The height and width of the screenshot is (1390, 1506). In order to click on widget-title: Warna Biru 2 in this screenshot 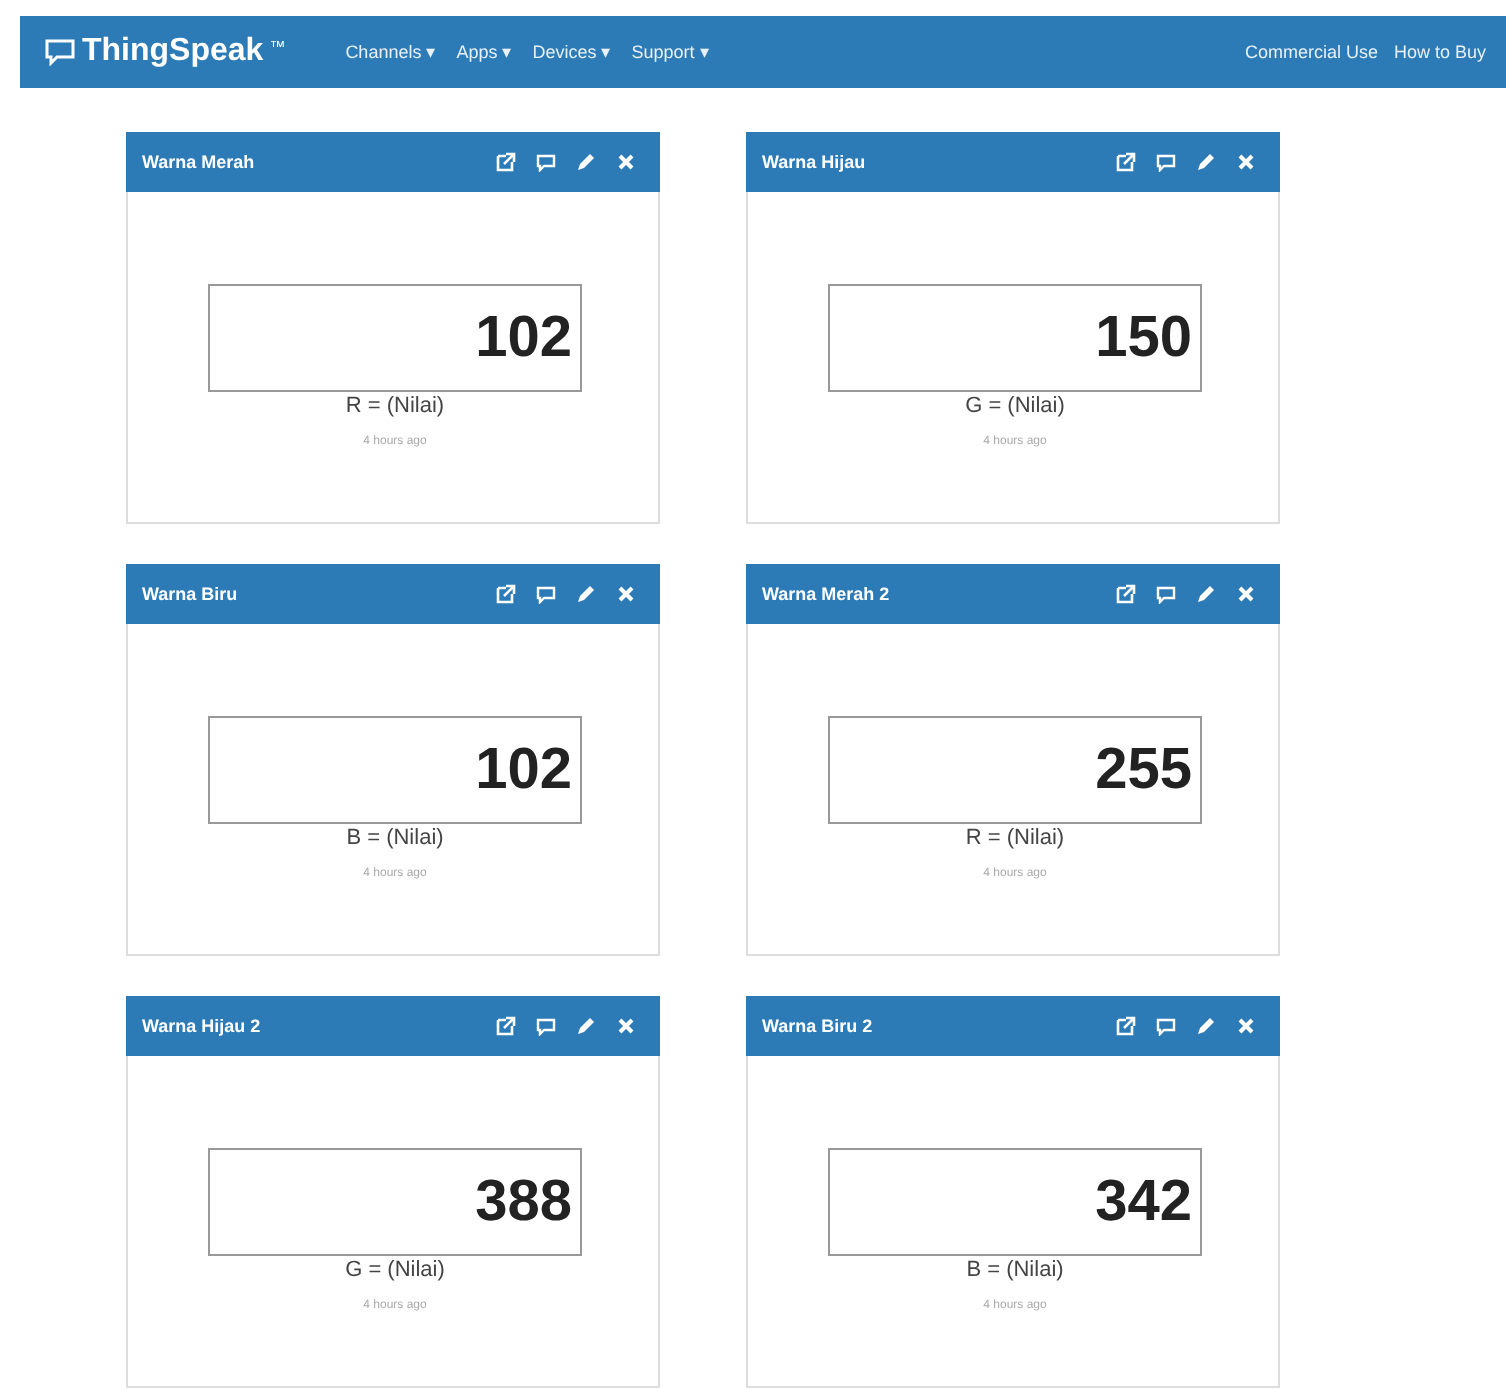, I will do `click(817, 1026)`.